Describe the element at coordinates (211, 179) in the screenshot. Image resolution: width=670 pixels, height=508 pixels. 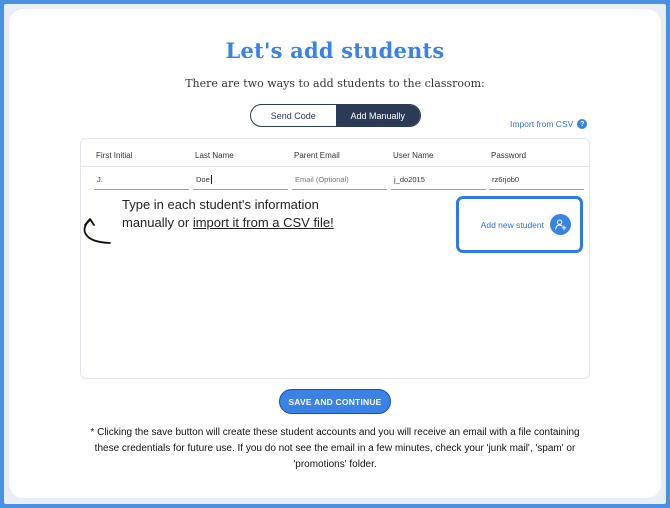
I see `text-cursor` at that location.